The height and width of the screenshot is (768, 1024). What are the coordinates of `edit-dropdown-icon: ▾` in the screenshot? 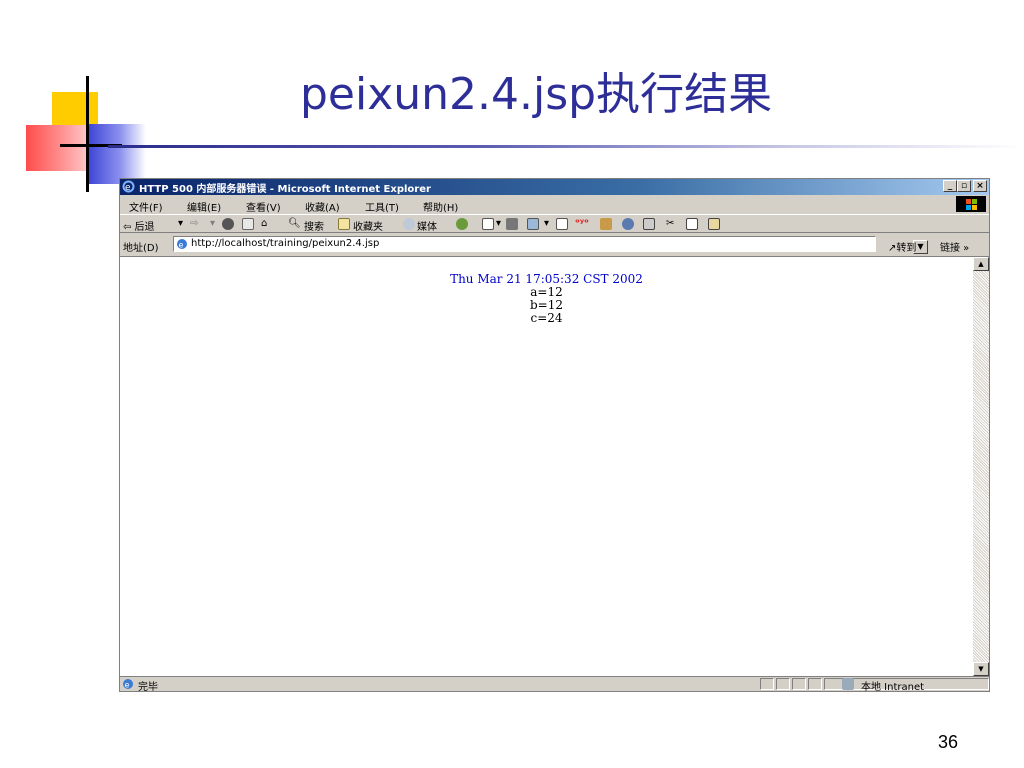 It's located at (546, 223).